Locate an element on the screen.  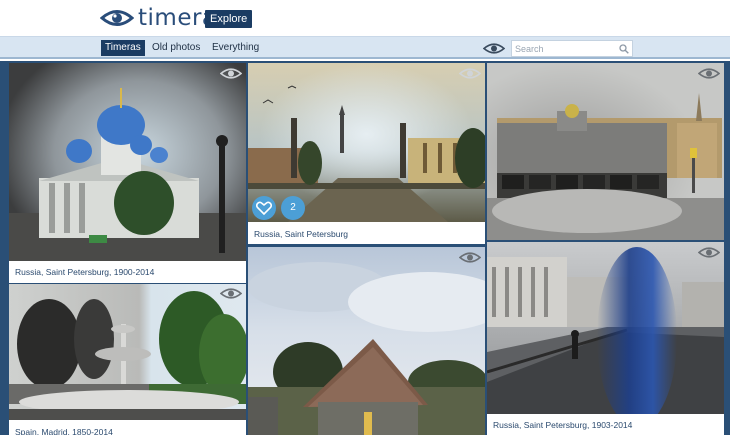
eye-logo-icon is located at coordinates (117, 18).